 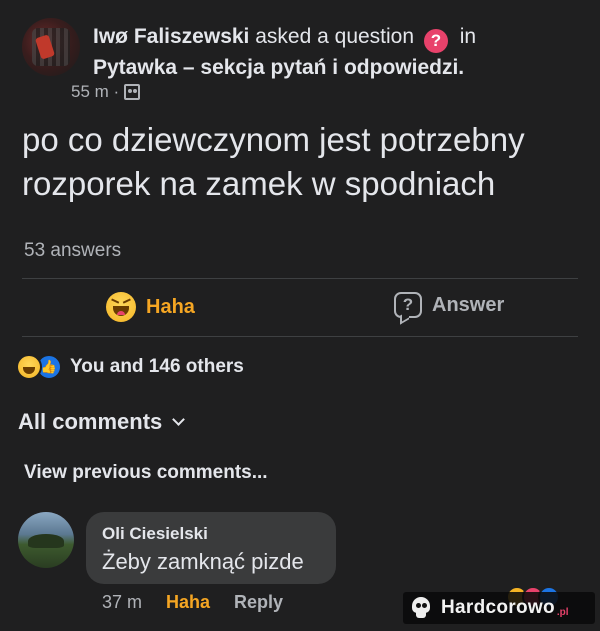 I want to click on comment-bubble: Oli Ciesielski Żeby zamknąć pizde, so click(x=211, y=548).